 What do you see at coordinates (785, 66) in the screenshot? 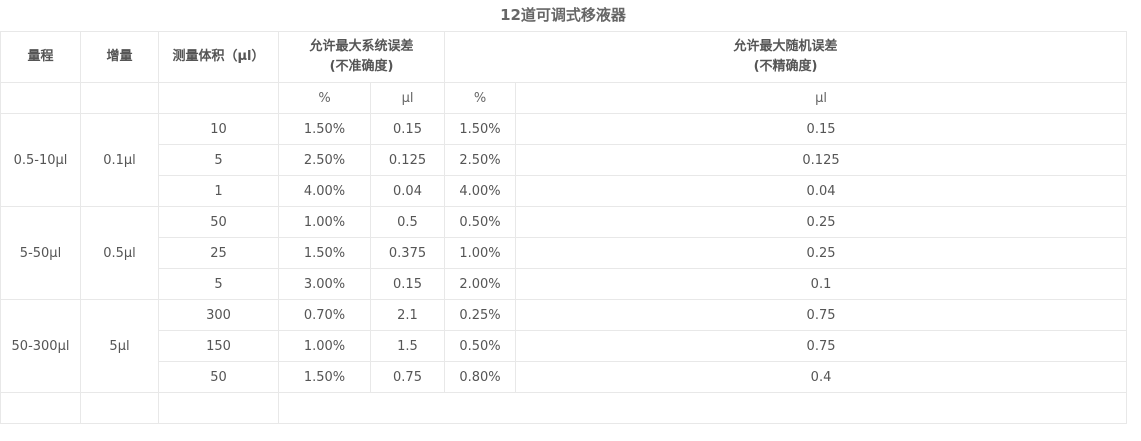
I see `header-random-error-line2: (不精确度)` at bounding box center [785, 66].